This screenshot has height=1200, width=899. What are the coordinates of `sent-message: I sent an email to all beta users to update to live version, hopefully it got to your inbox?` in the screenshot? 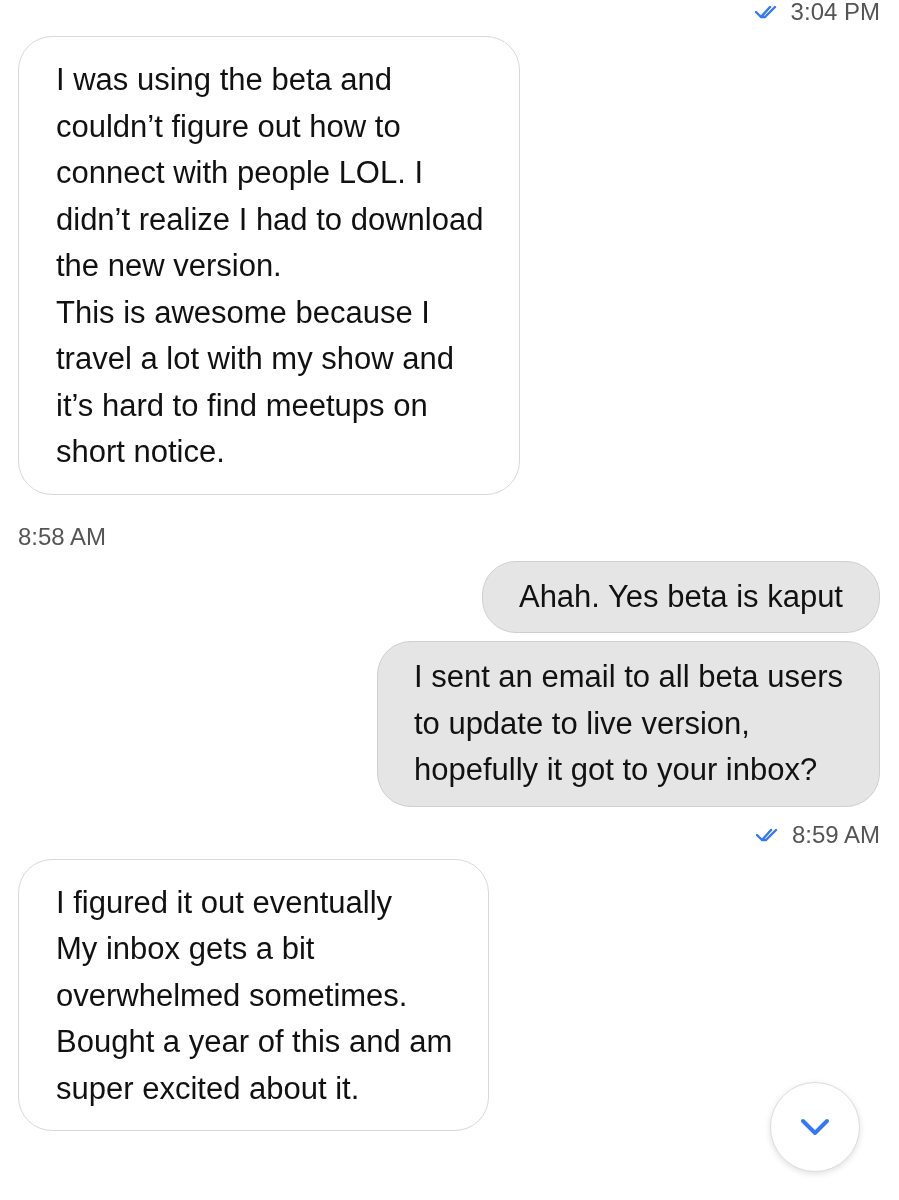 It's located at (628, 724).